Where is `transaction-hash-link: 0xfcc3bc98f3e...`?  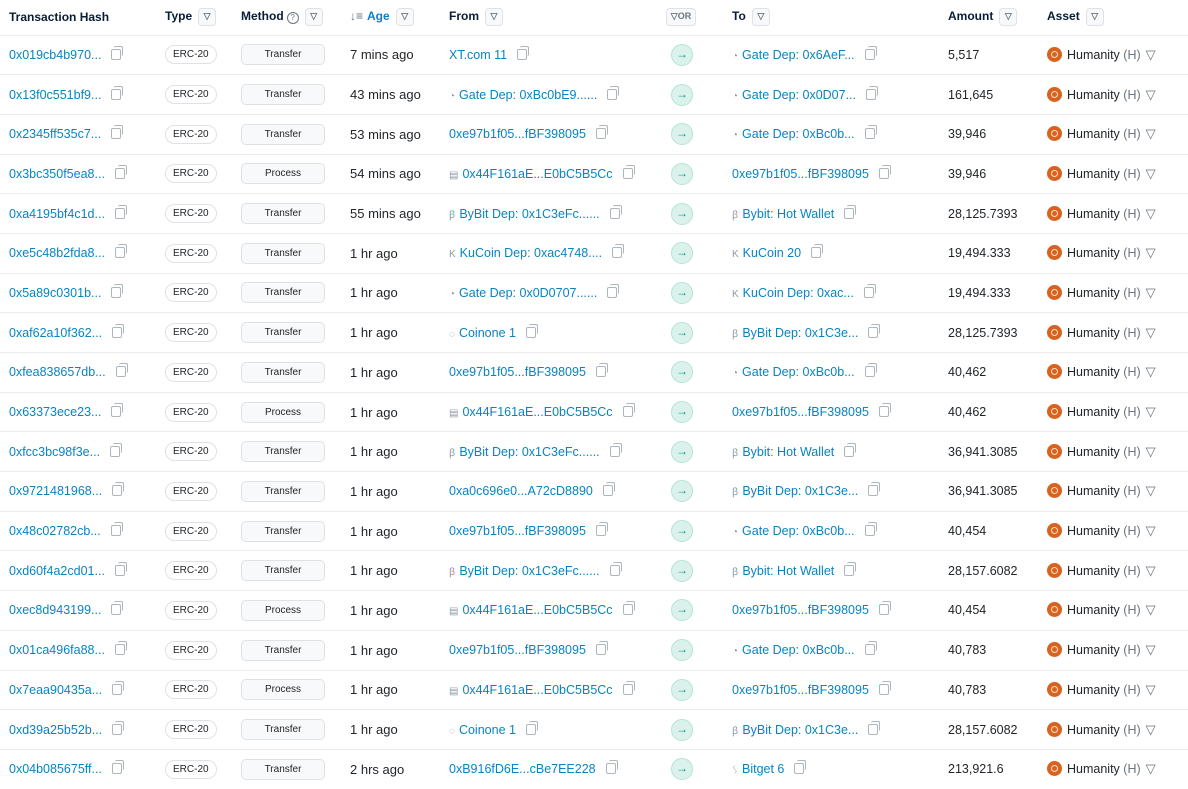
transaction-hash-link: 0xfcc3bc98f3e... is located at coordinates (54, 452).